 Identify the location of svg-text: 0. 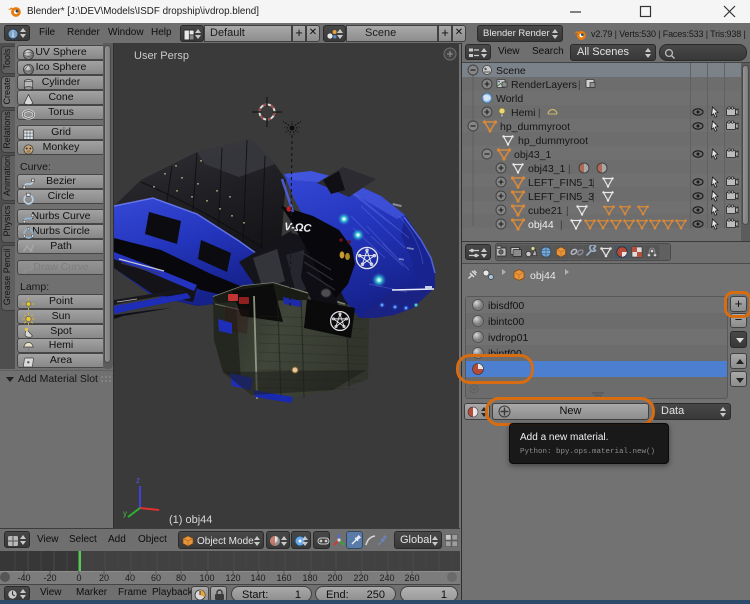
(78, 578).